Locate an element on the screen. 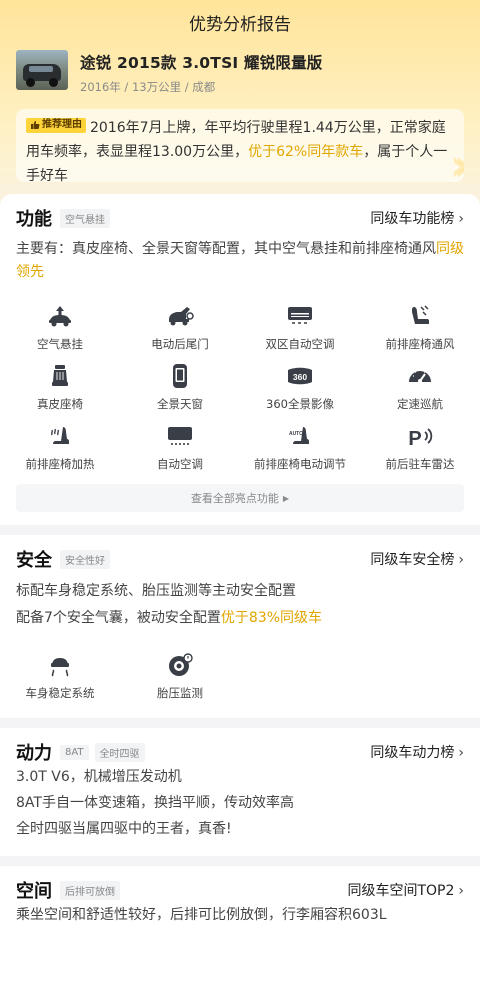 This screenshot has height=986, width=480. parking-radar-icon: P is located at coordinates (420, 436).